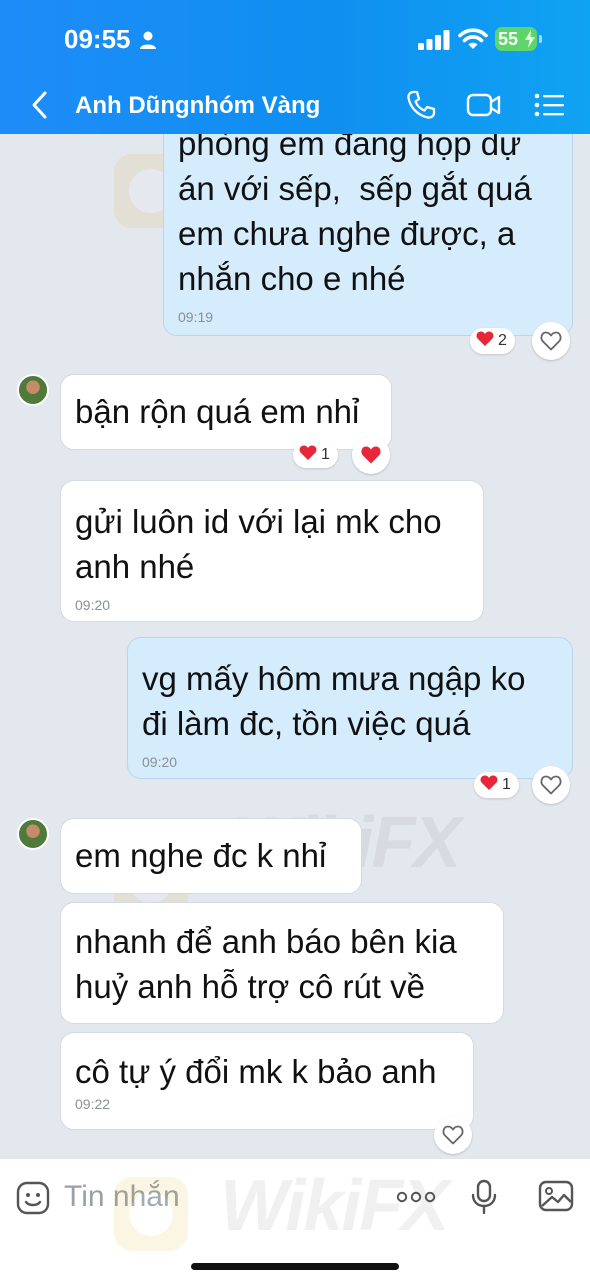 The image size is (590, 1280). Describe the element at coordinates (434, 40) in the screenshot. I see `signal-icon` at that location.